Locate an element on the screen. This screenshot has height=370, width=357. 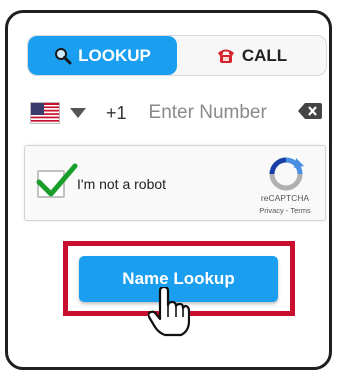
captcha-label: I'm not a robot is located at coordinates (122, 184).